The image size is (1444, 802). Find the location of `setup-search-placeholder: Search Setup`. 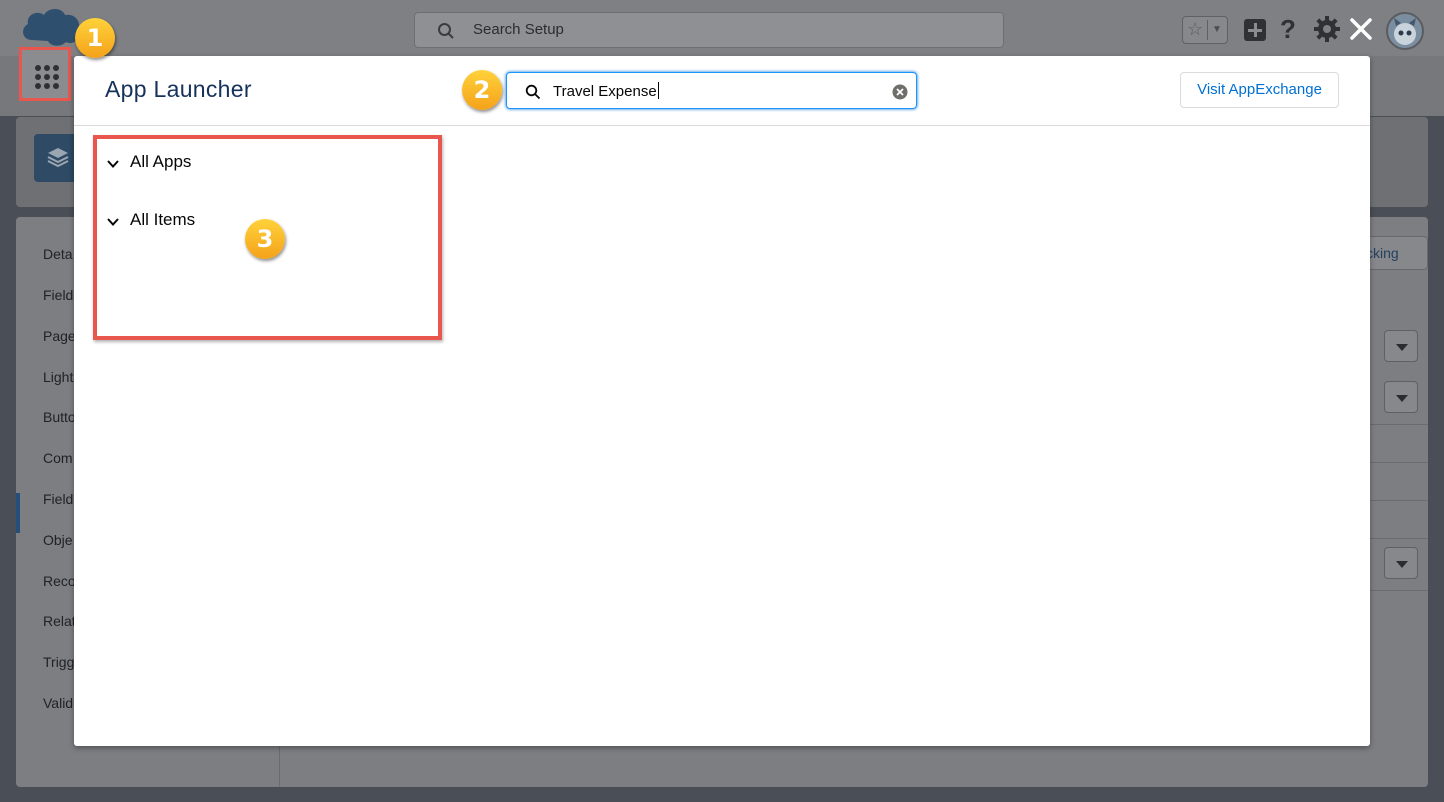

setup-search-placeholder: Search Setup is located at coordinates (518, 29).